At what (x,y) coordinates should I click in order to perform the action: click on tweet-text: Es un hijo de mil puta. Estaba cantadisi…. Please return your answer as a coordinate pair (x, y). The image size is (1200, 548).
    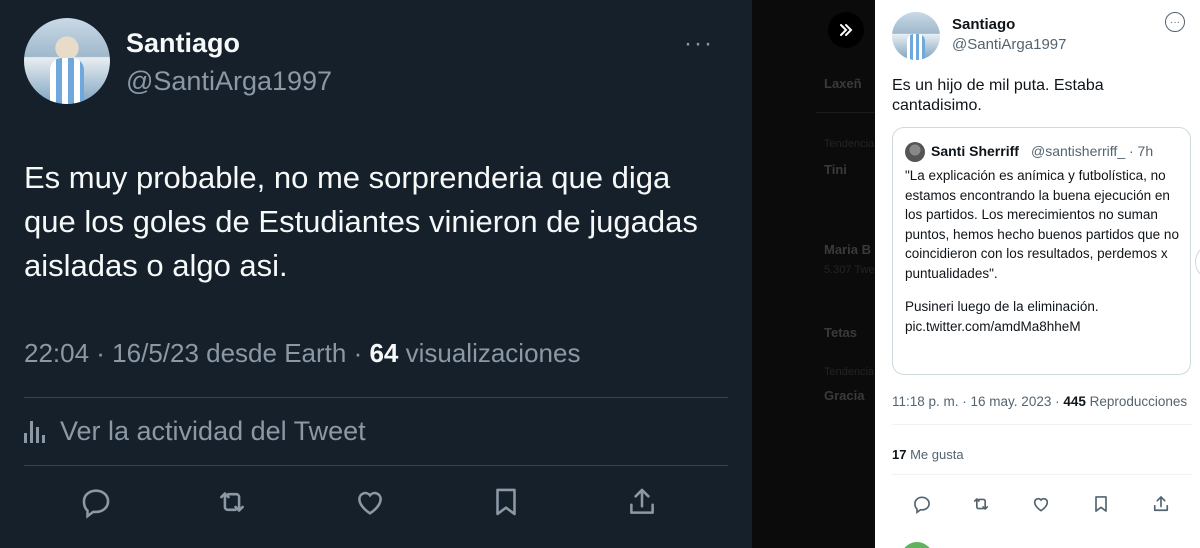
    Looking at the image, I should click on (998, 95).